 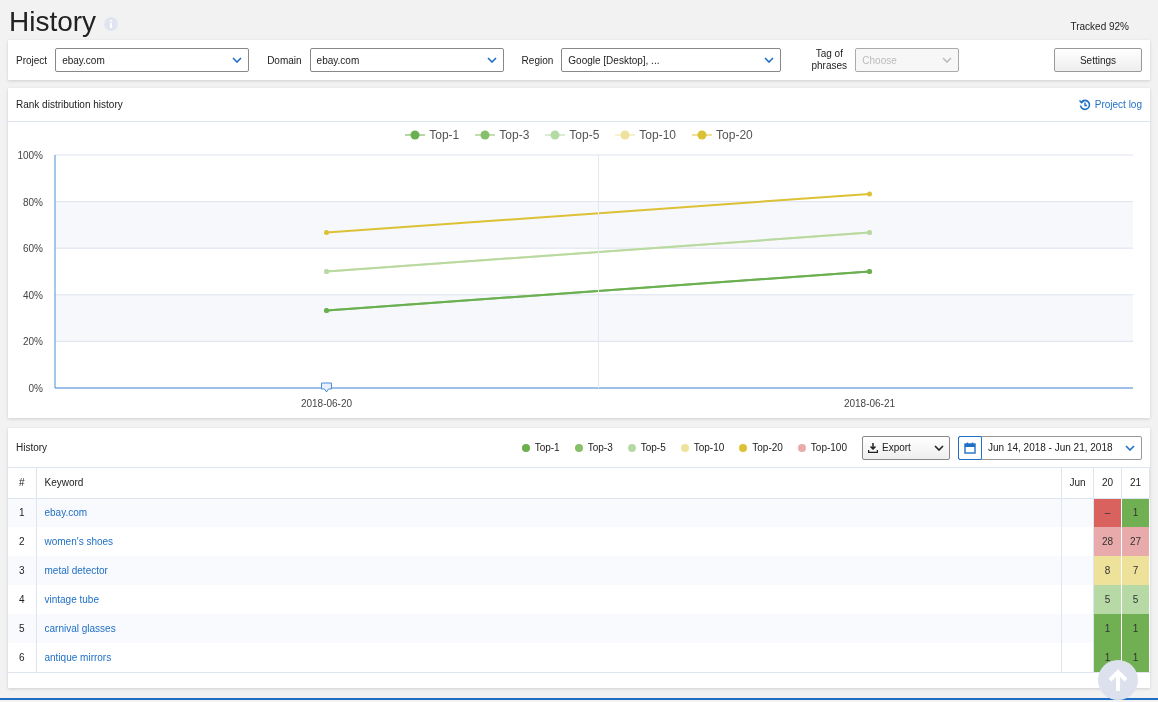 What do you see at coordinates (709, 448) in the screenshot?
I see `legend-label: Top-10` at bounding box center [709, 448].